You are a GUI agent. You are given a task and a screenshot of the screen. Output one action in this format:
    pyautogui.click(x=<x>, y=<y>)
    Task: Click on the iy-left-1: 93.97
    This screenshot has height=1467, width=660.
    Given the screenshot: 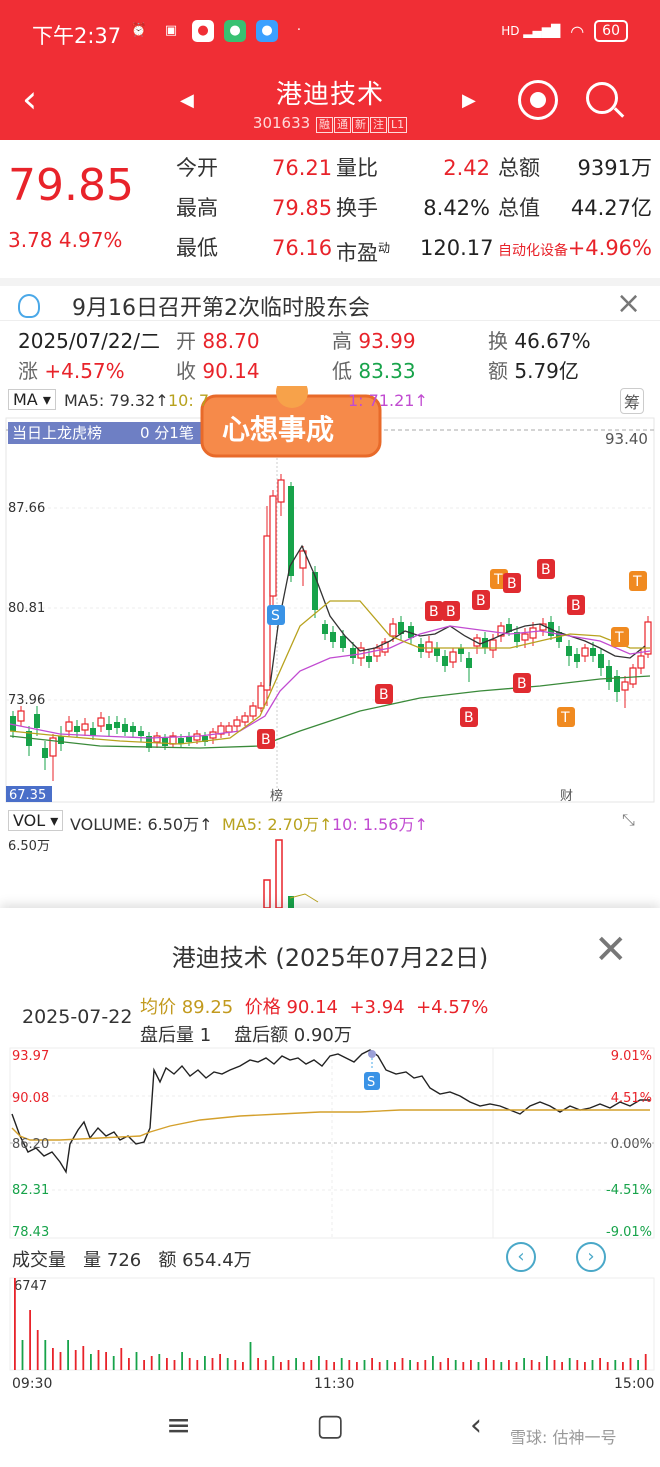 What is the action you would take?
    pyautogui.click(x=30, y=1056)
    